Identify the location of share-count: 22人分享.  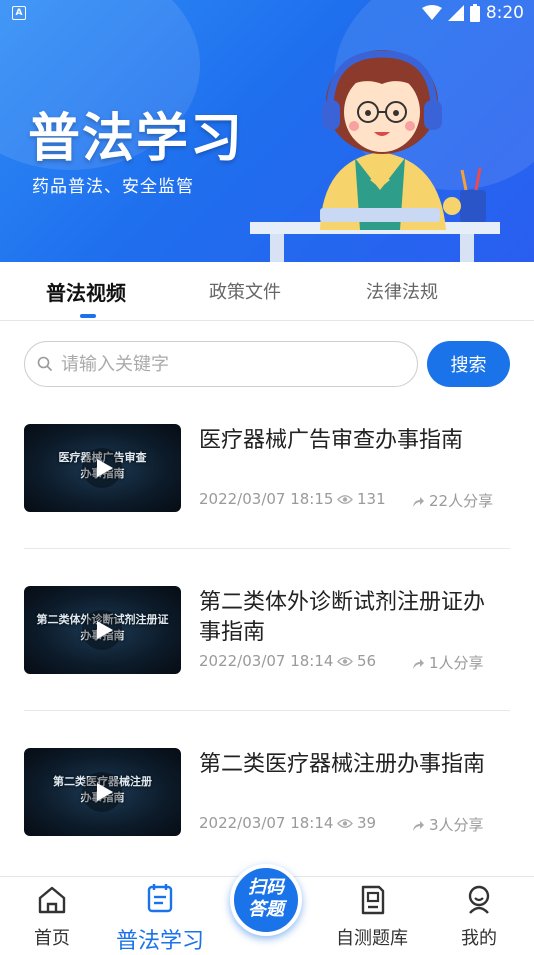
(452, 500).